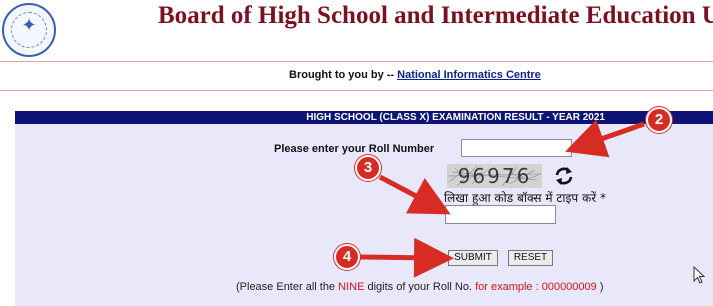 Image resolution: width=713 pixels, height=306 pixels. Describe the element at coordinates (564, 176) in the screenshot. I see `refresh-icon` at that location.